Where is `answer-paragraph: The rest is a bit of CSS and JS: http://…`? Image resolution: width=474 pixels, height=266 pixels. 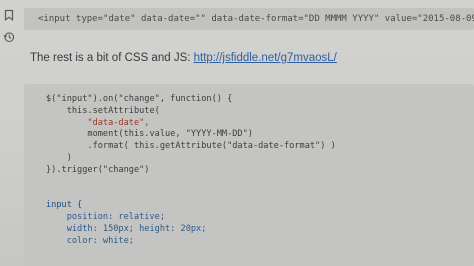
answer-paragraph: The rest is a bit of CSS and JS: http://… is located at coordinates (183, 58).